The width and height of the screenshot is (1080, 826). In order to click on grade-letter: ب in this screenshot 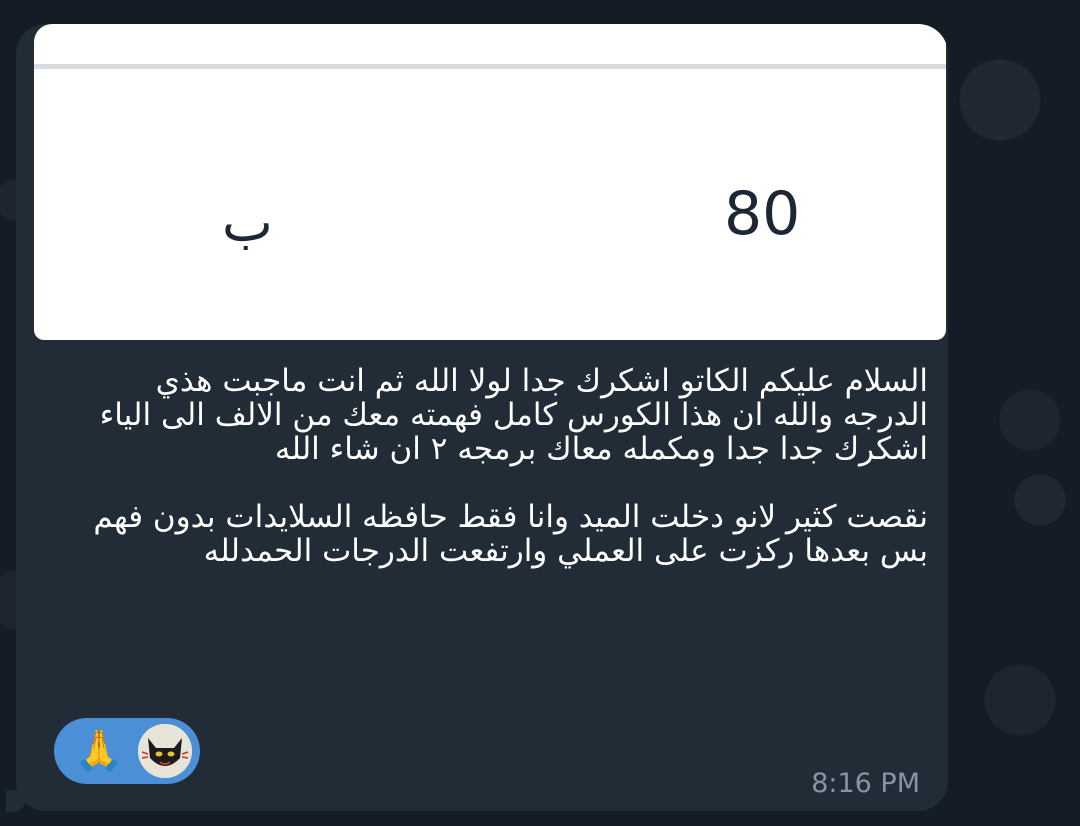, I will do `click(247, 222)`.